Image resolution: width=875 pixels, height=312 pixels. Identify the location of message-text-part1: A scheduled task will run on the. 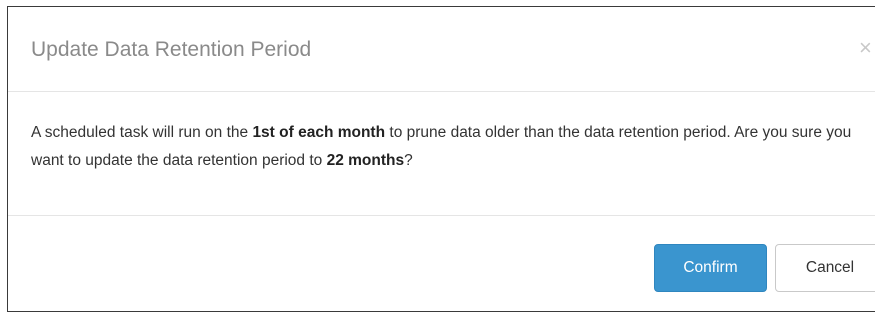
(142, 132).